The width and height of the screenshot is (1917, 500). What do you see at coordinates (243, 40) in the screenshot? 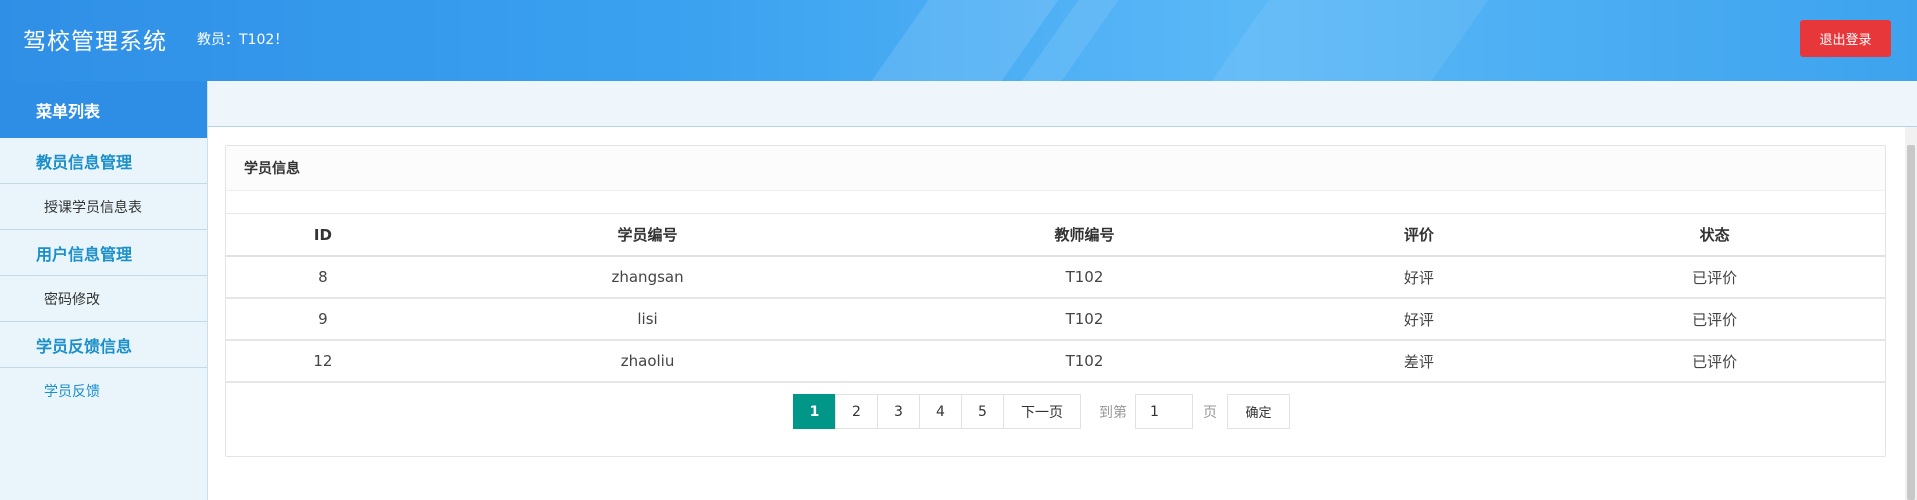
I see `welcome-text: 教员：T102！` at bounding box center [243, 40].